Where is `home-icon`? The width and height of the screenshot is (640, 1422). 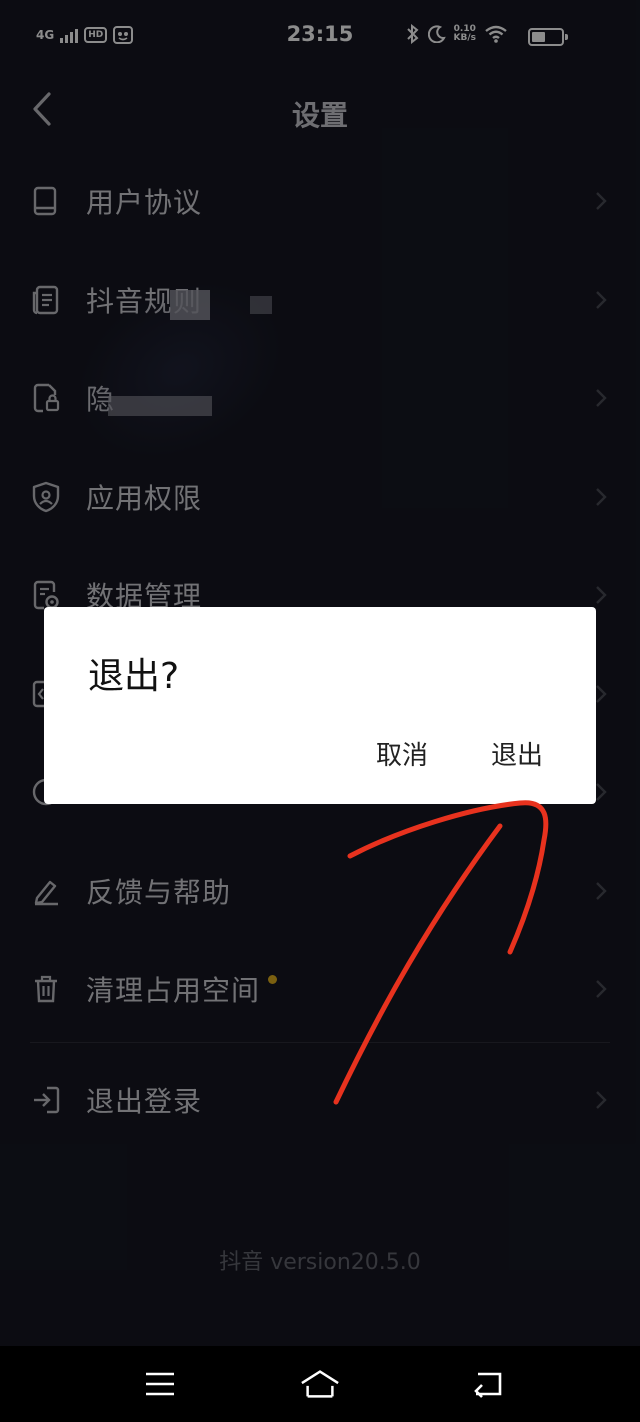 home-icon is located at coordinates (320, 1384).